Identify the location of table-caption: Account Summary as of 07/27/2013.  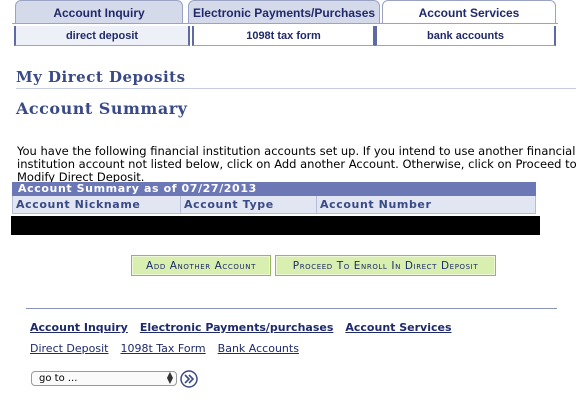
(274, 189).